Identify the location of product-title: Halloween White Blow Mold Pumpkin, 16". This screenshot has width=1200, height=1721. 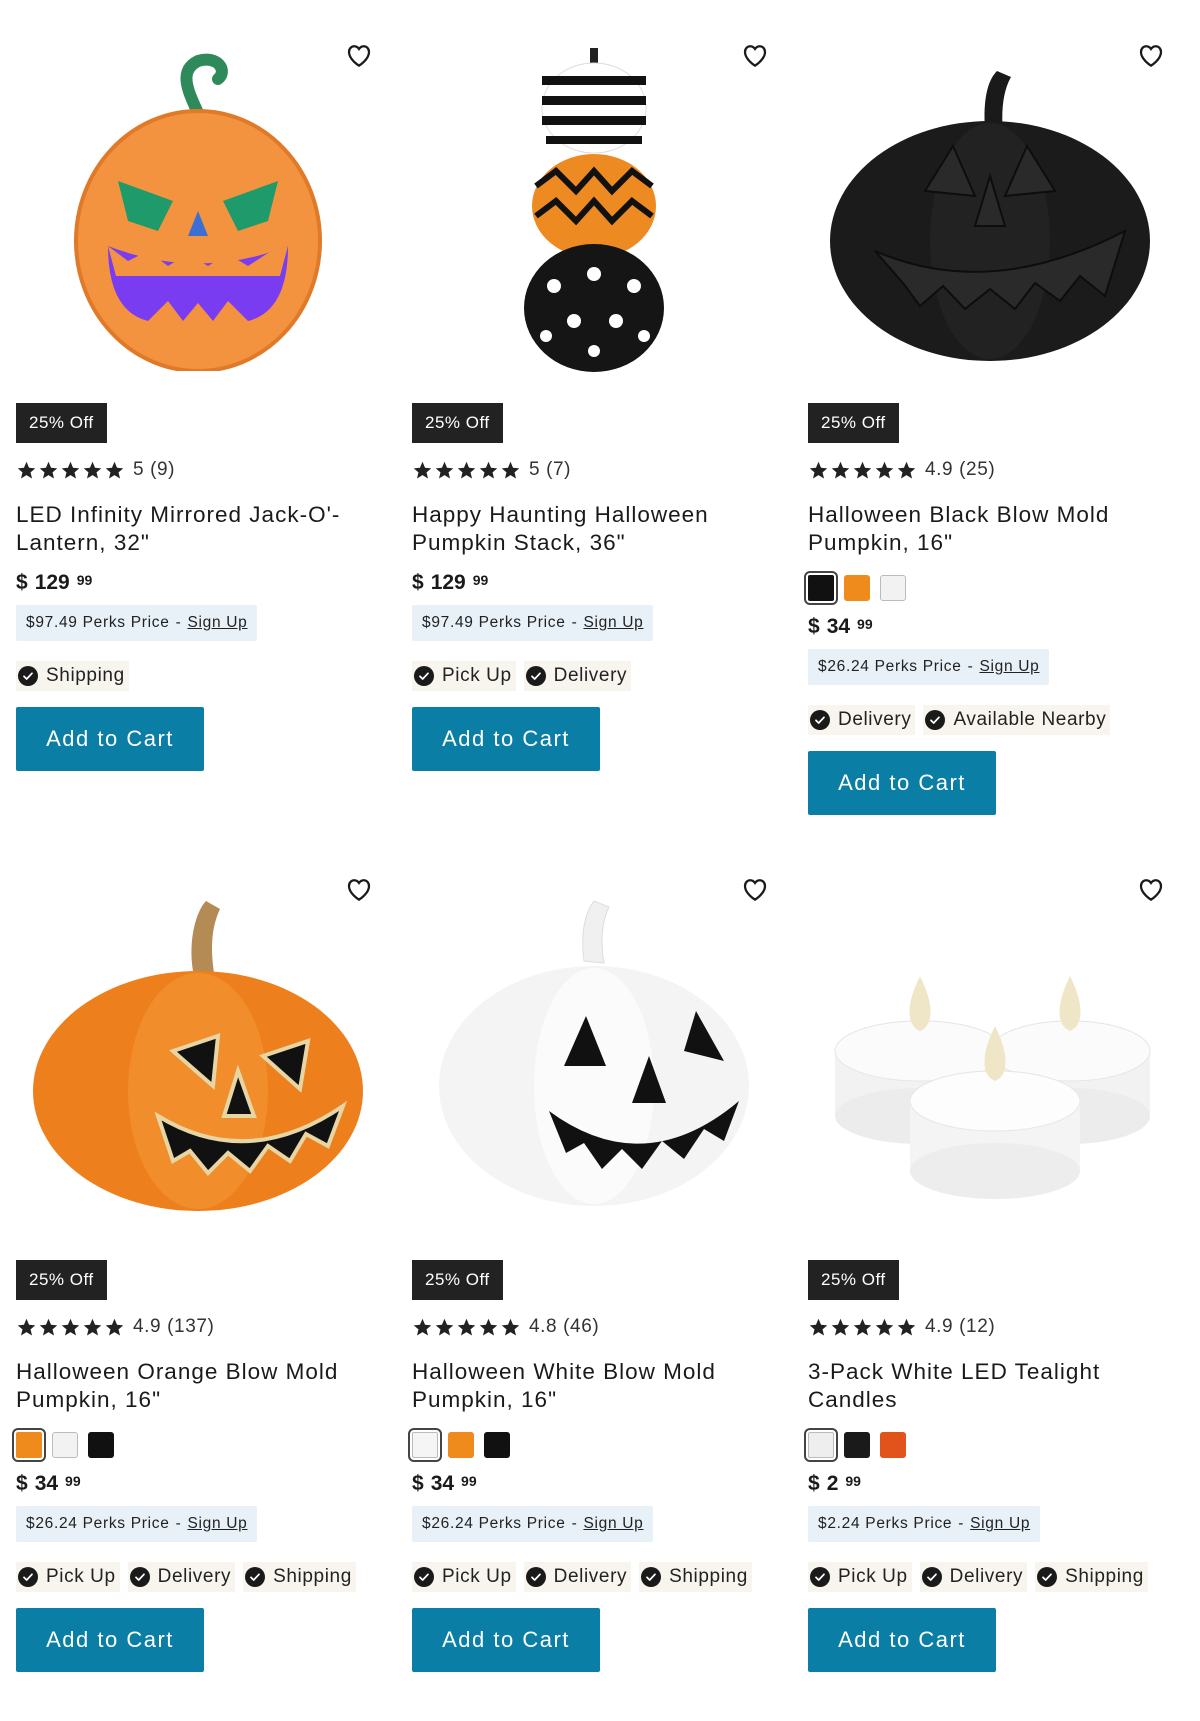
(592, 1386).